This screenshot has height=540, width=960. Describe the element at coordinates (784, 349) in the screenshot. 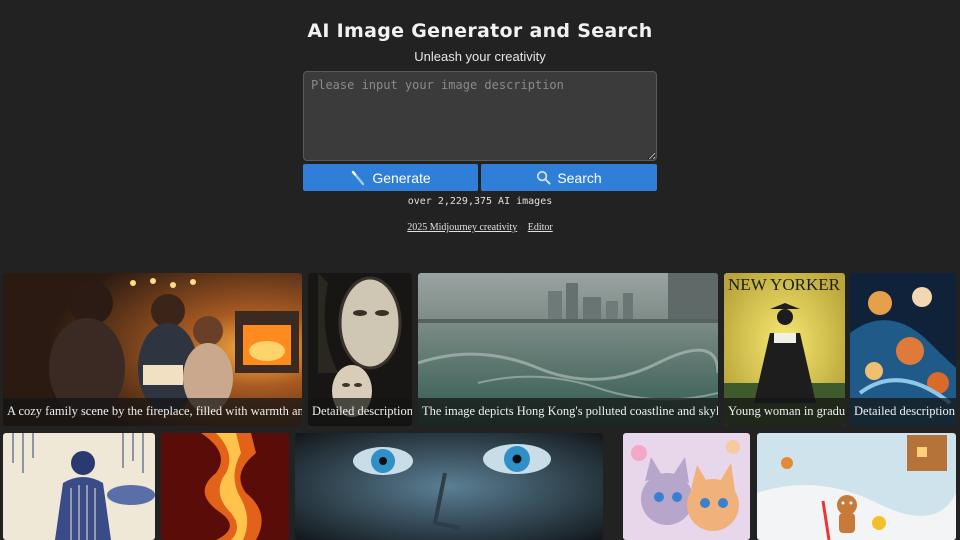

I see `gallery-card-magazine-cover: NEW YORKER Young woman in gradua` at that location.